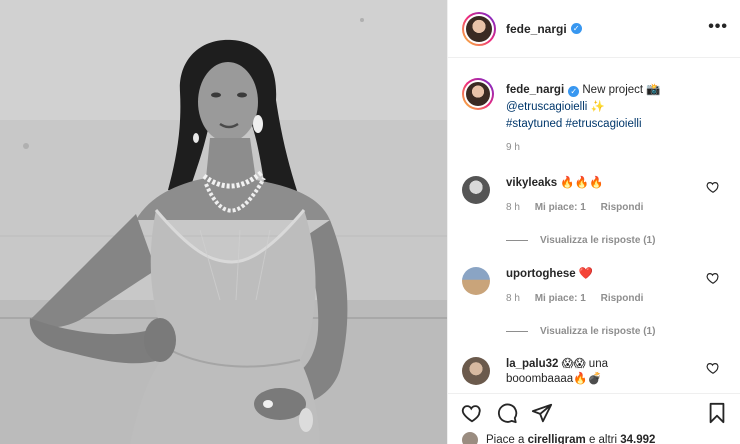 This screenshot has height=444, width=740. Describe the element at coordinates (531, 183) in the screenshot. I see `comment-username: vikyleaks` at that location.